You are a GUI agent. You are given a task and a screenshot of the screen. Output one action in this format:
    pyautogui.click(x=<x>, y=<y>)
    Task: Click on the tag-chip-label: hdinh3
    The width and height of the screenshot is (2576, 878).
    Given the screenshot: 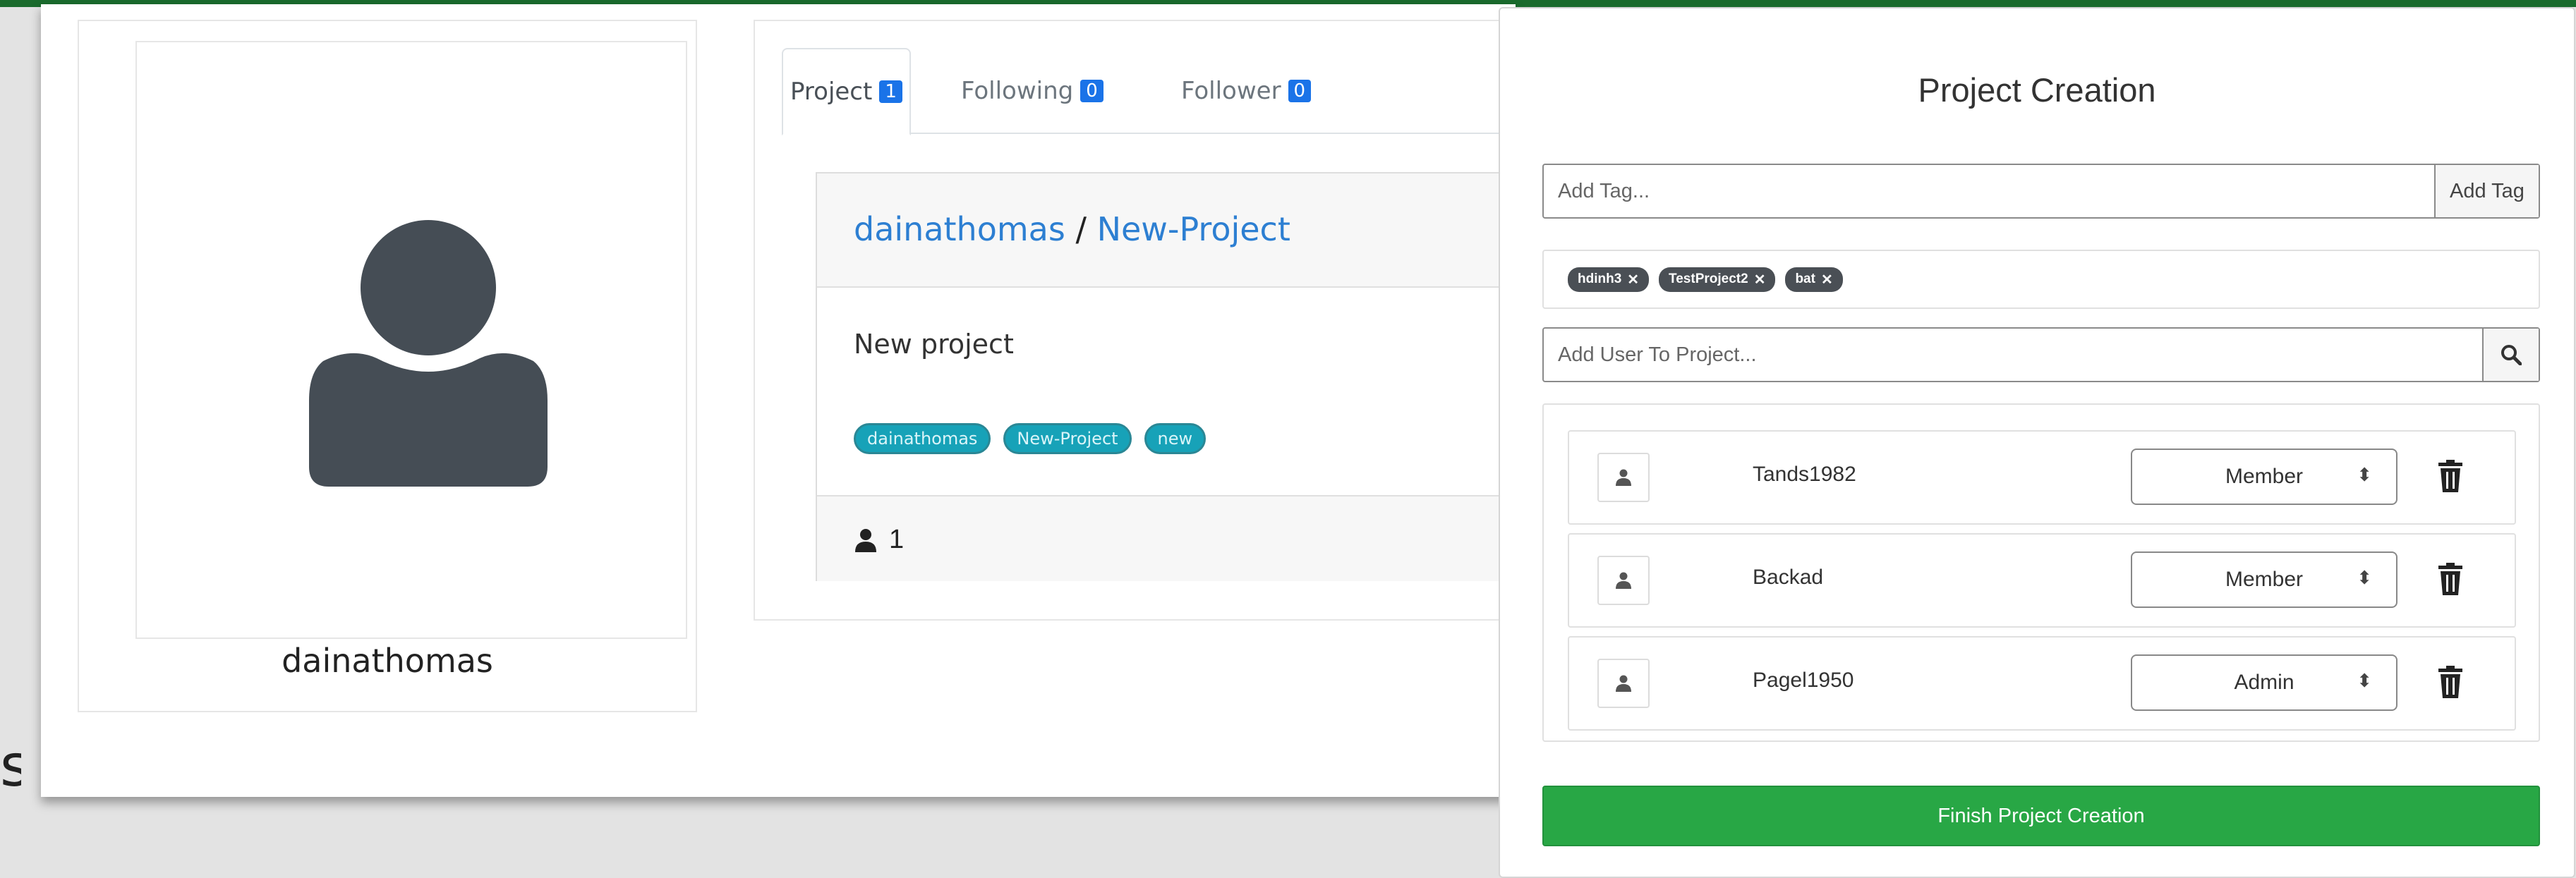 What is the action you would take?
    pyautogui.click(x=1600, y=279)
    